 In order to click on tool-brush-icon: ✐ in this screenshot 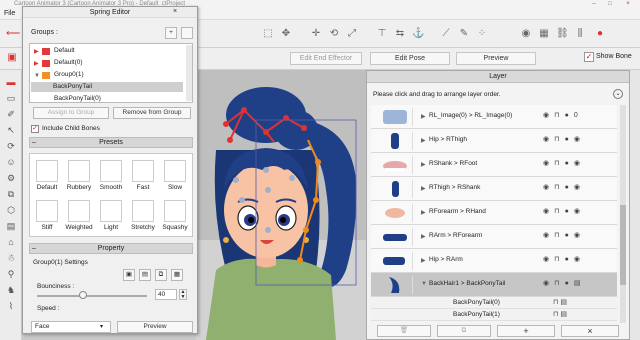, I will do `click(11, 114)`.